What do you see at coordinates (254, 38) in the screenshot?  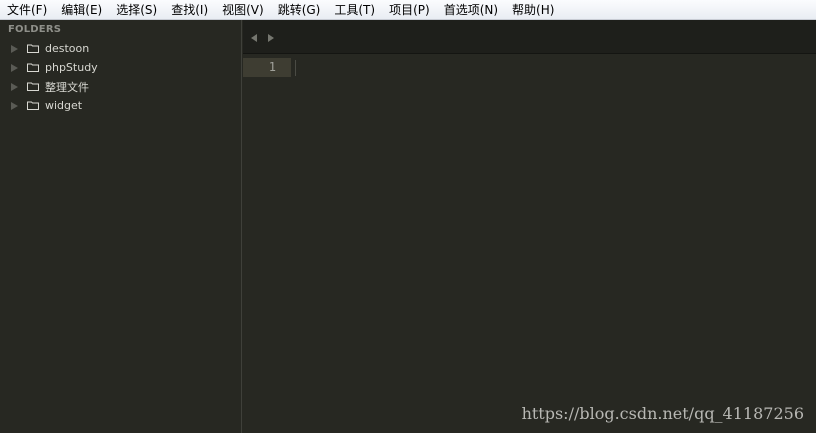 I see `previous-tab-icon` at bounding box center [254, 38].